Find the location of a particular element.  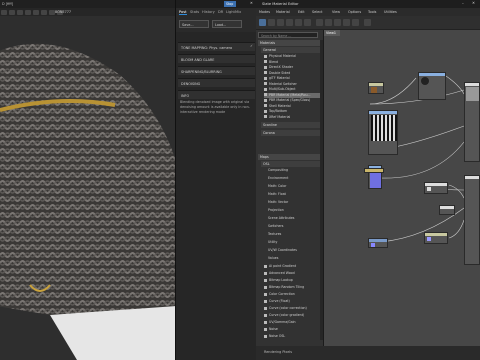

map-item: Bitmap Random Tiling is located at coordinates (292, 287).